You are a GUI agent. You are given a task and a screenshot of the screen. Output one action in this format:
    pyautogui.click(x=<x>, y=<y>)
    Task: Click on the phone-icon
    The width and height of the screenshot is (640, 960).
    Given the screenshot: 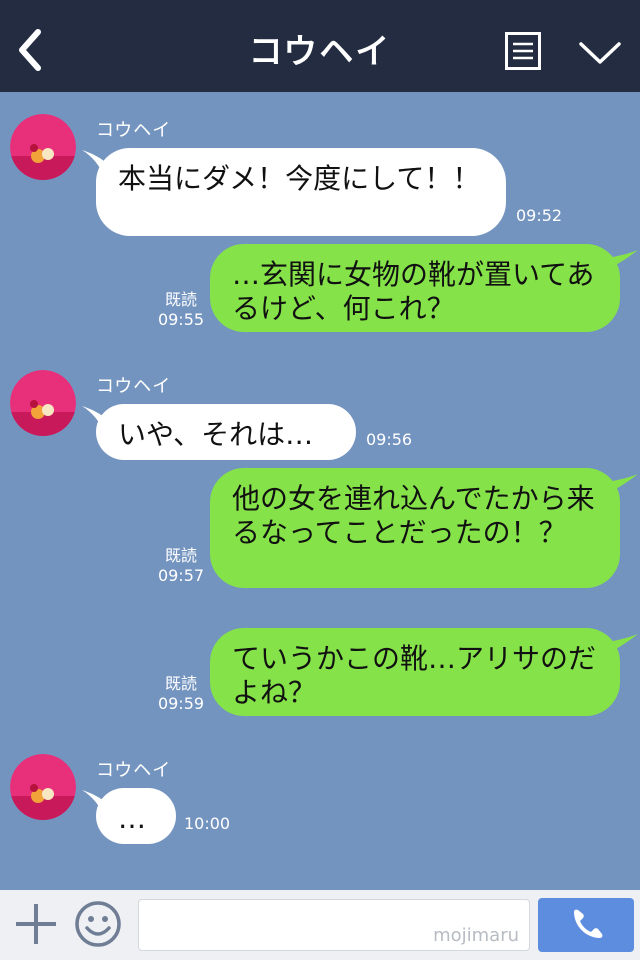 What is the action you would take?
    pyautogui.click(x=588, y=923)
    